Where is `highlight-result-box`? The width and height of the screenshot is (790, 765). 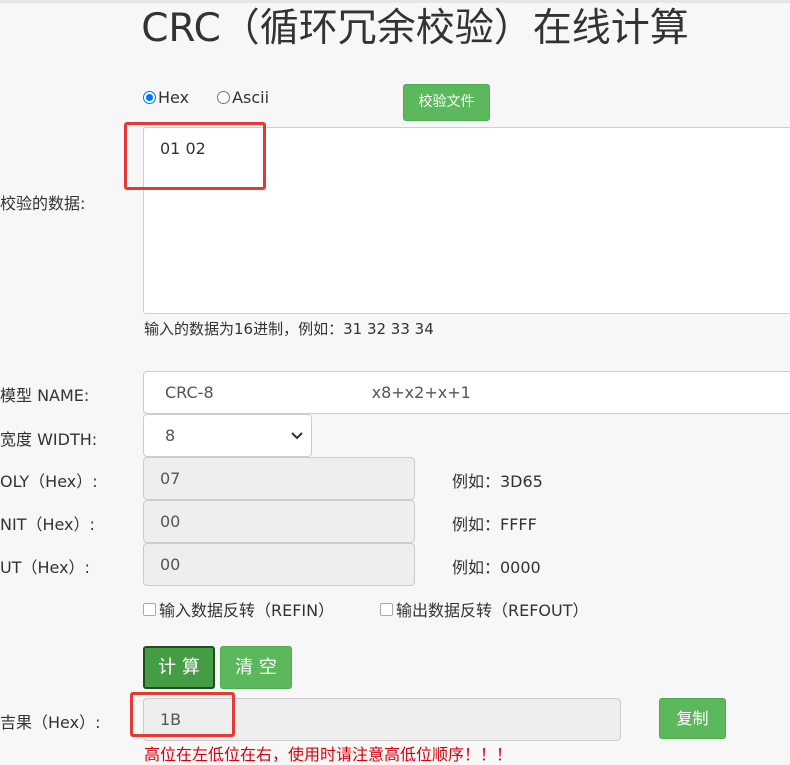
highlight-result-box is located at coordinates (182, 714).